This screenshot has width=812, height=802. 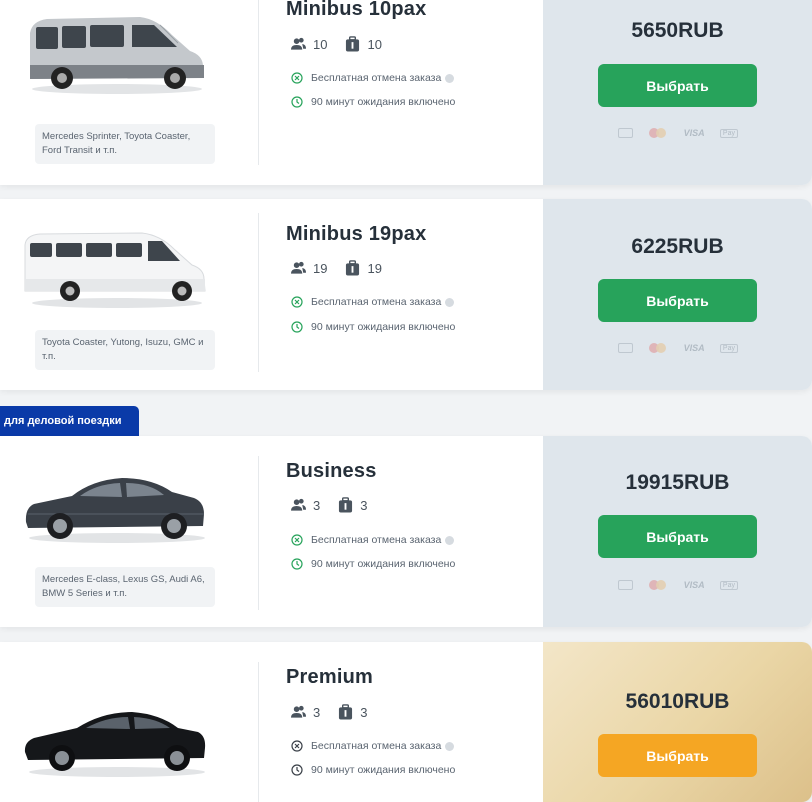 I want to click on luggage-count: 19, so click(x=374, y=268).